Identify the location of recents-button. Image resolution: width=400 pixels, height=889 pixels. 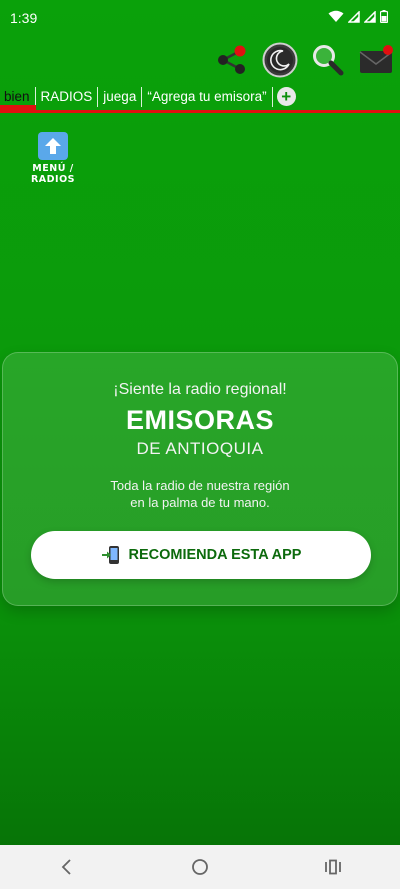
(333, 867).